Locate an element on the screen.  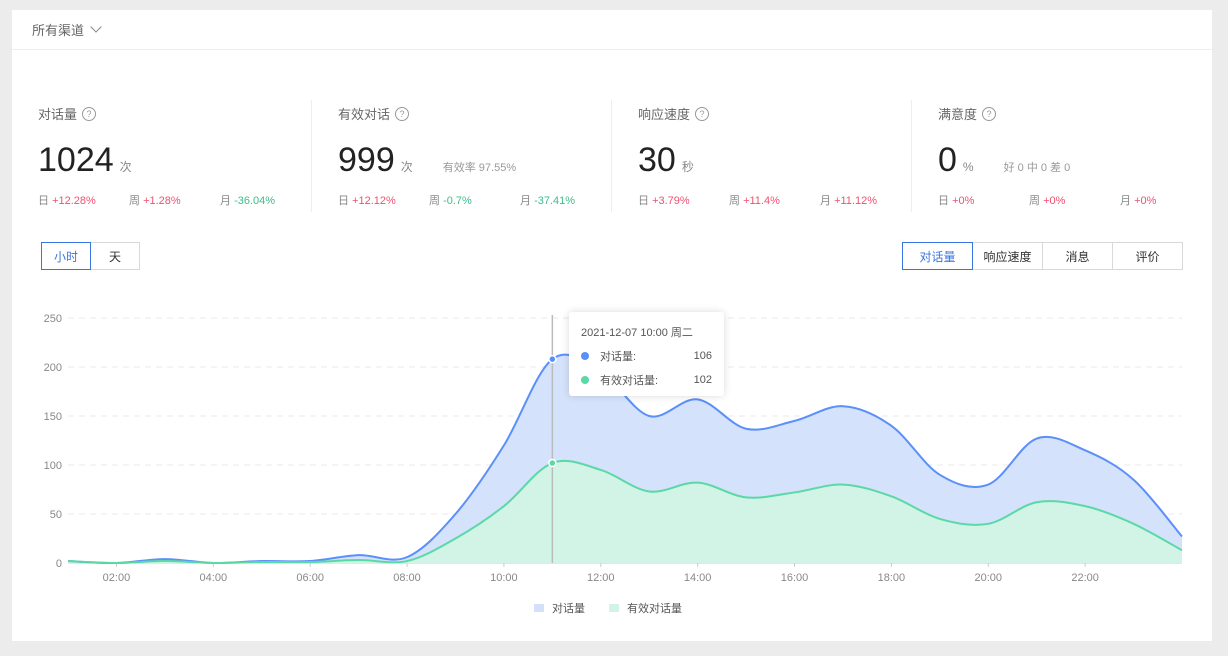
legend-item: 有效对话量 is located at coordinates (645, 608).